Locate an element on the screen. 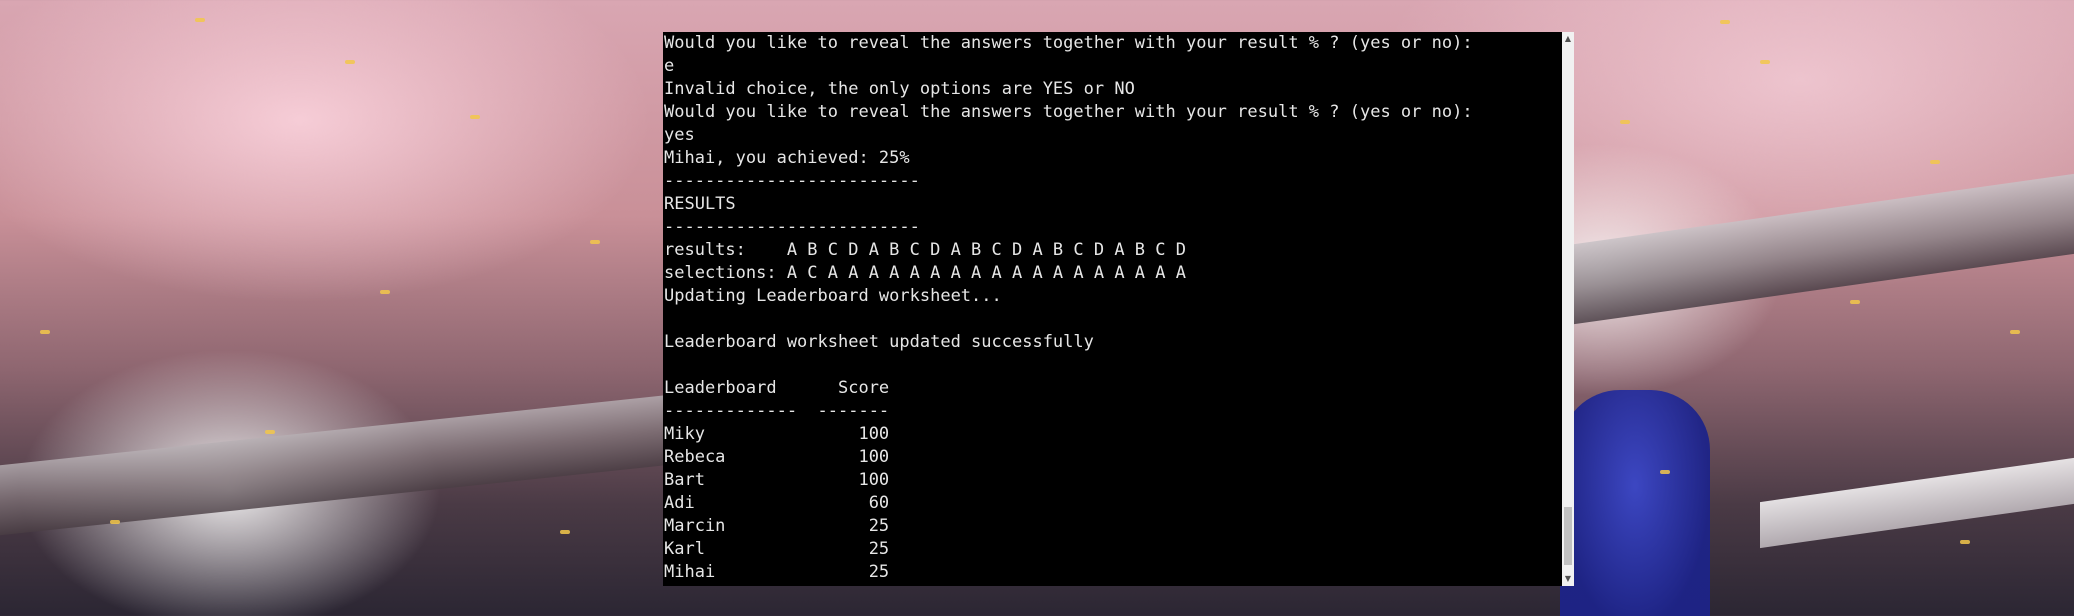  terminal-line-user-input: yes is located at coordinates (679, 135).